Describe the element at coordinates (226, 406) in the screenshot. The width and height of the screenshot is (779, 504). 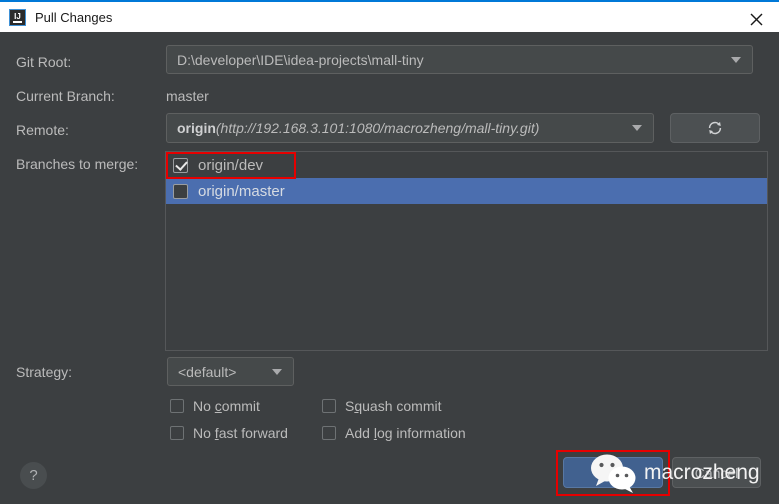
I see `checkbox-label: No commit` at that location.